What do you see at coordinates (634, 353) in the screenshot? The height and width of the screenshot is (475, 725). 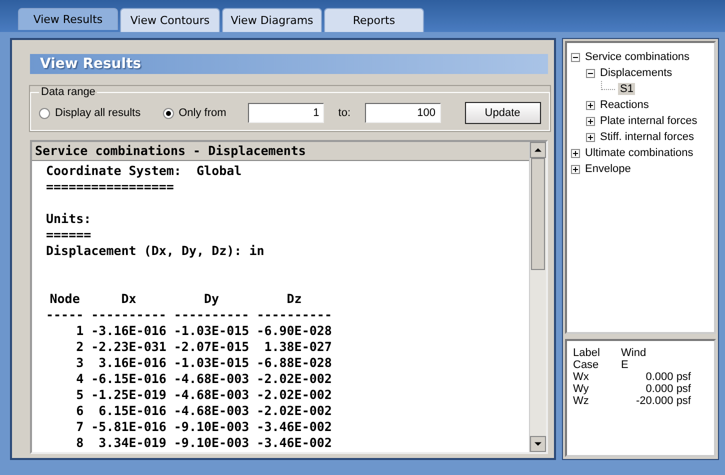 I see `property-value: Wind` at bounding box center [634, 353].